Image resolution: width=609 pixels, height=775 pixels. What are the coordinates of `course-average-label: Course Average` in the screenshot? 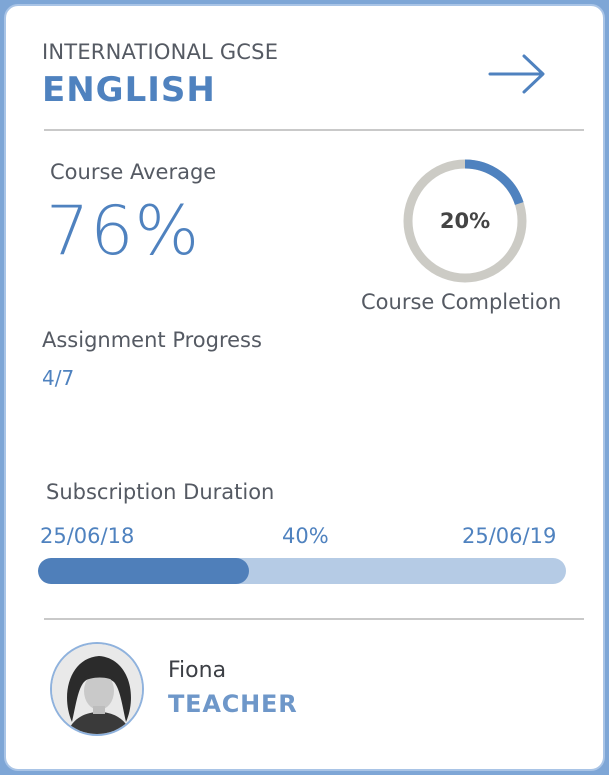 It's located at (133, 172).